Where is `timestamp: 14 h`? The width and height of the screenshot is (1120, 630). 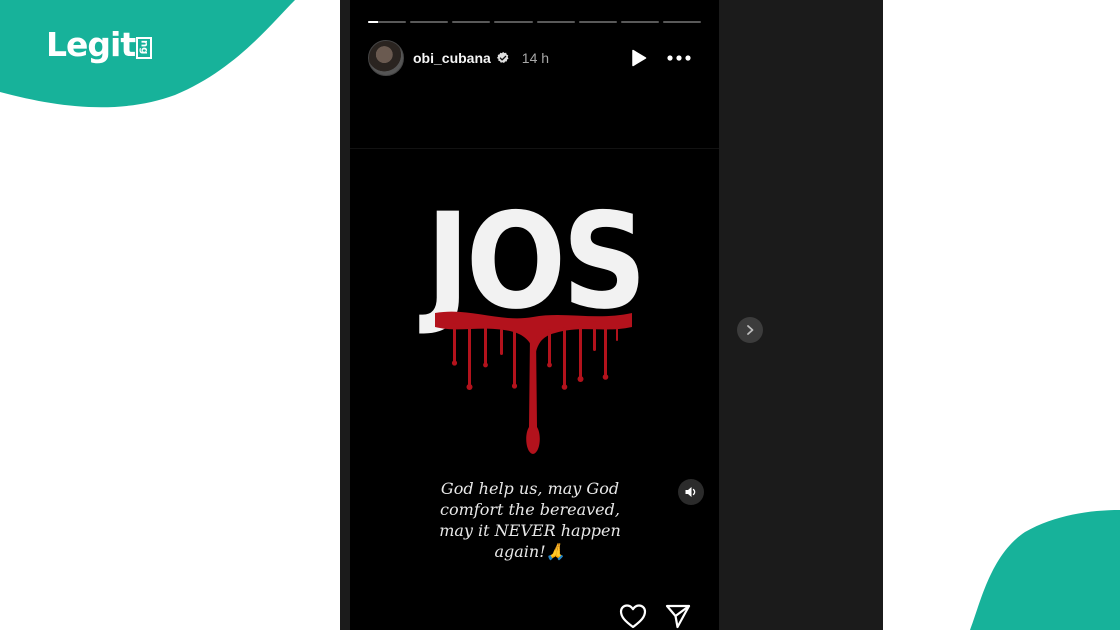 timestamp: 14 h is located at coordinates (535, 58).